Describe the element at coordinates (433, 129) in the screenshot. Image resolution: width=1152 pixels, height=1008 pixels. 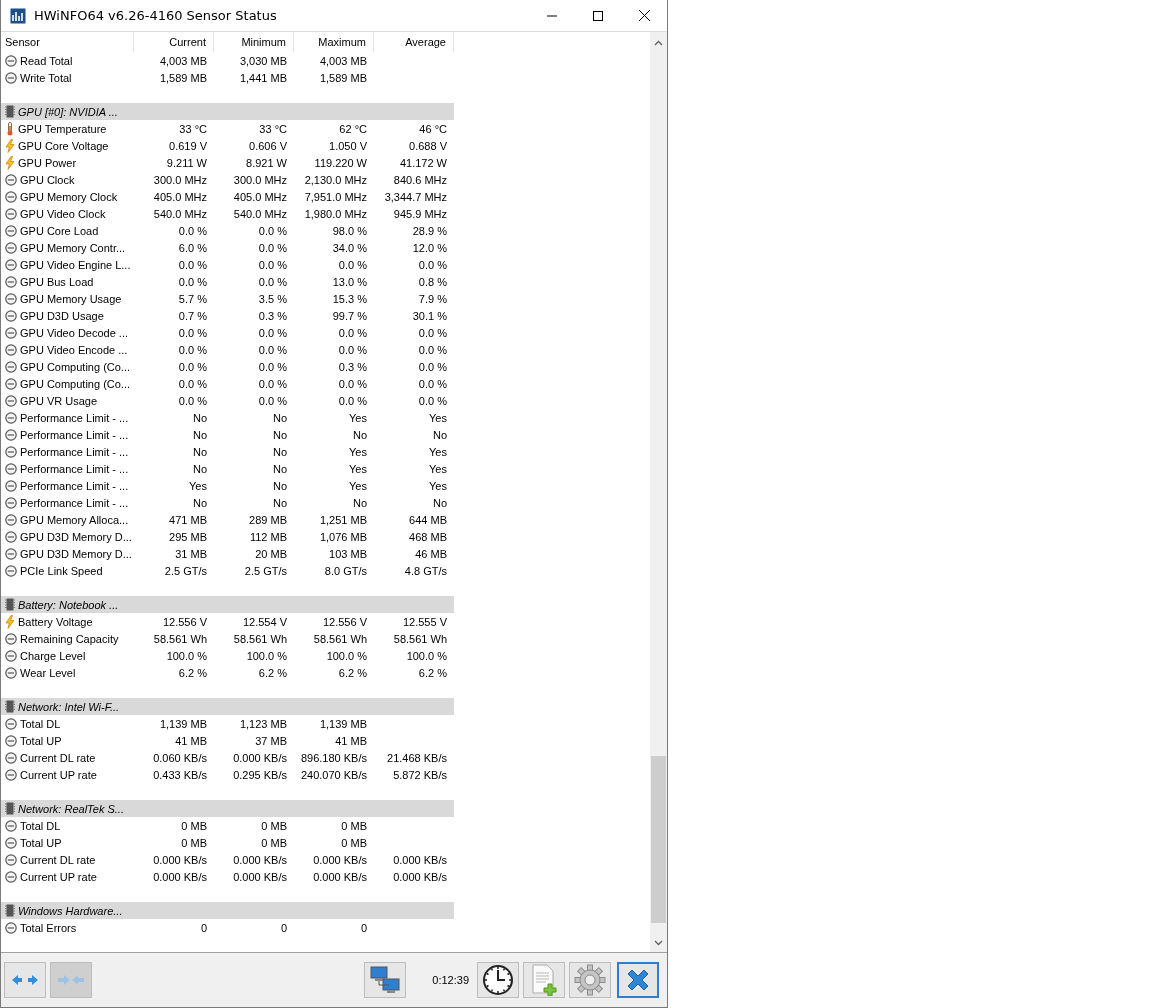
I see `table-cell-text: 46 °C` at that location.